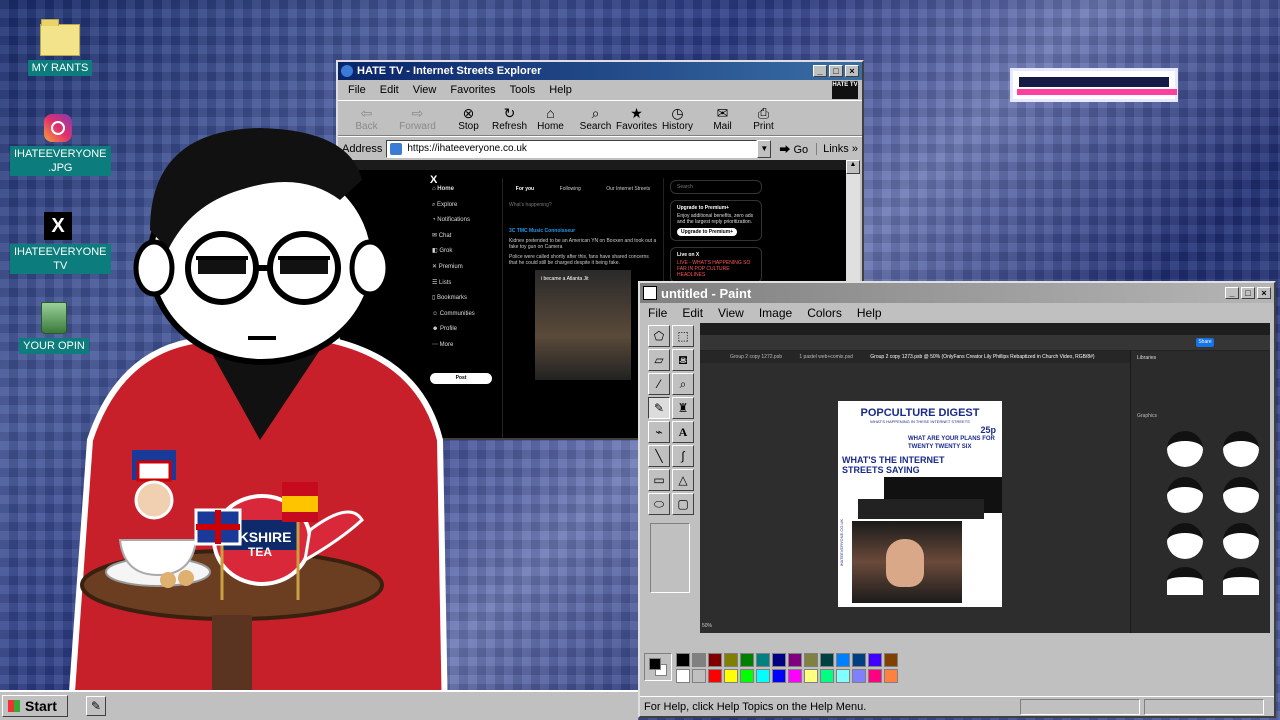 This screenshot has height=720, width=1280. Describe the element at coordinates (659, 456) in the screenshot. I see `line-tool-icon: ╲` at that location.